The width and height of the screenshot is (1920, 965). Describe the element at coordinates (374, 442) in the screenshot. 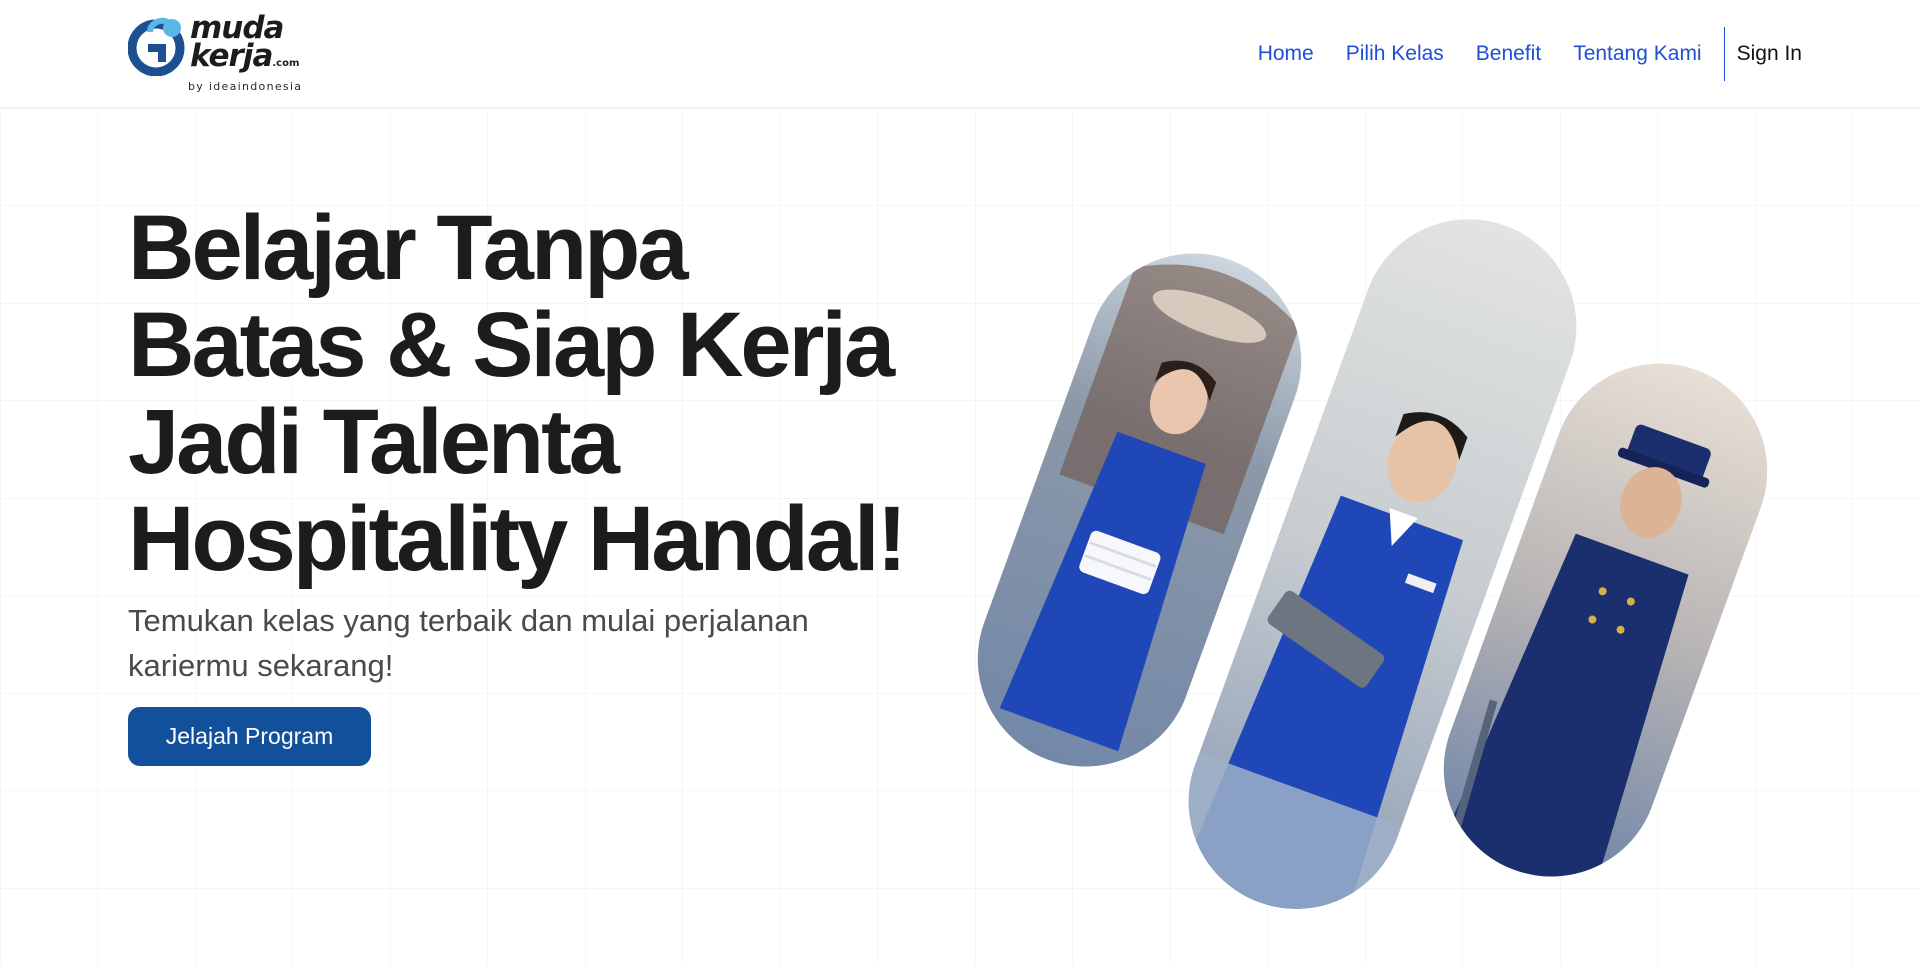

I see `hero-headline-line-3: Jadi Talenta` at that location.